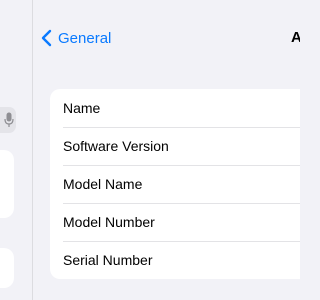 The image size is (320, 300). I want to click on page-title: A, so click(295, 37).